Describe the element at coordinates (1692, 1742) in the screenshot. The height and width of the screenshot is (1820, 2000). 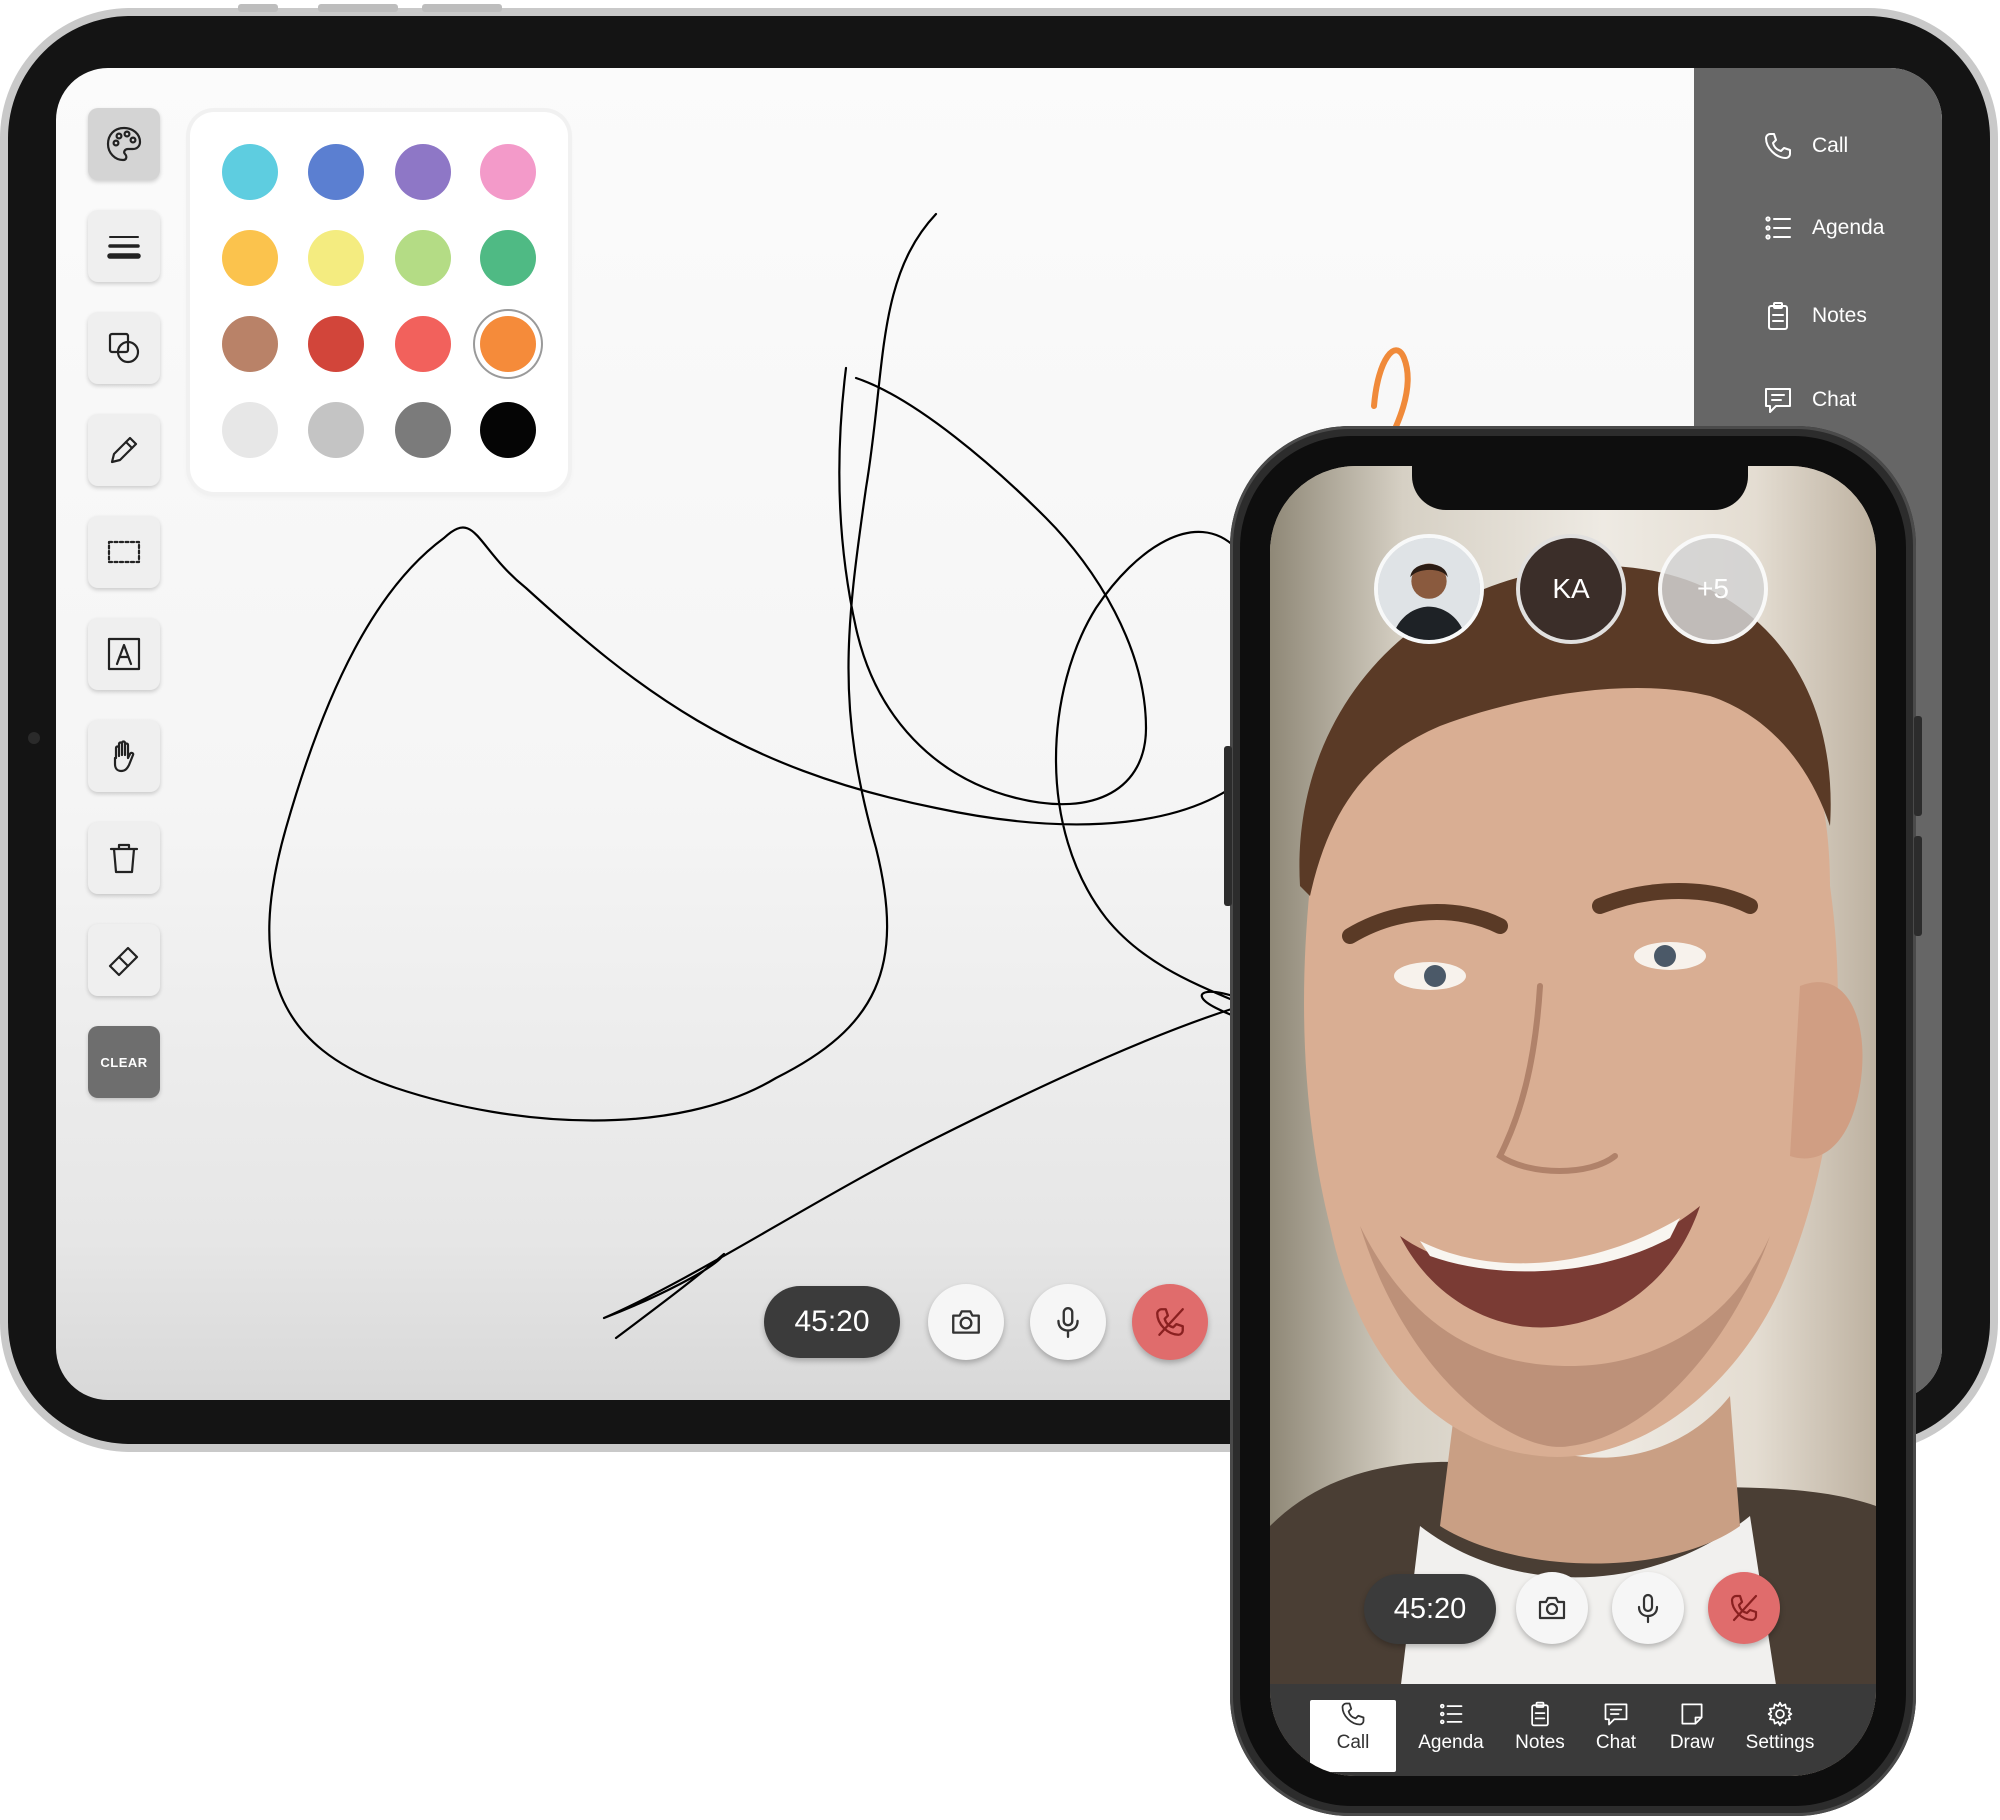
I see `tab-label-draw: Draw` at that location.